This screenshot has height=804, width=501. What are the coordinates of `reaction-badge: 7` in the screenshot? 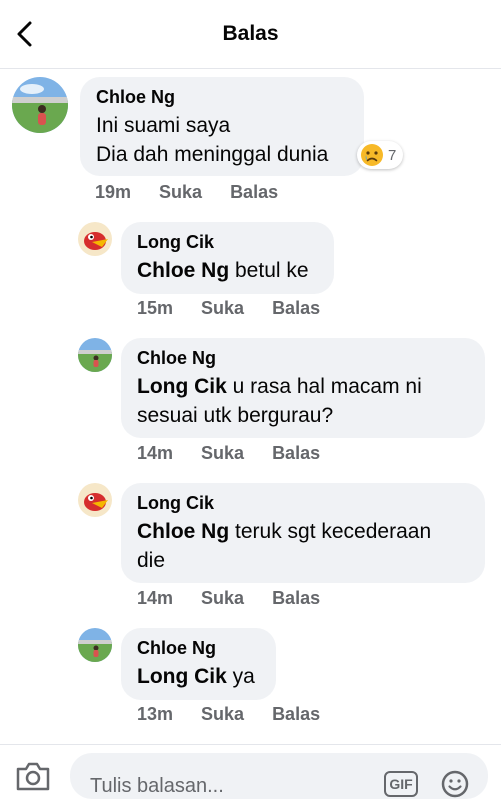 It's located at (380, 155).